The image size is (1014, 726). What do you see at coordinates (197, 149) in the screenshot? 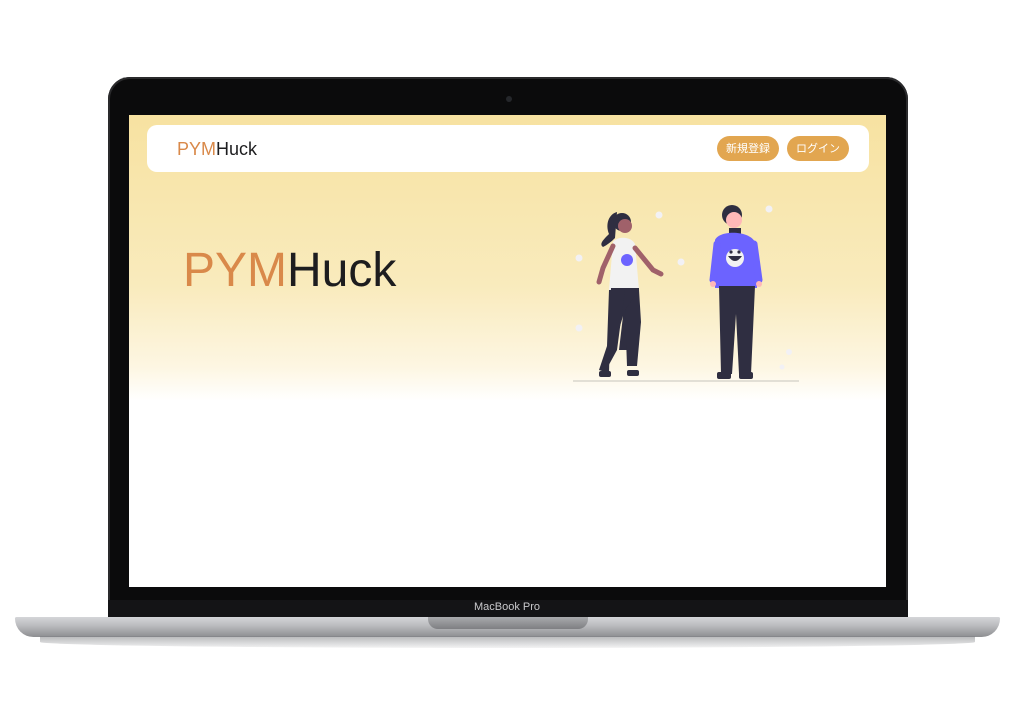
I see `logo-accent-text: PYM` at bounding box center [197, 149].